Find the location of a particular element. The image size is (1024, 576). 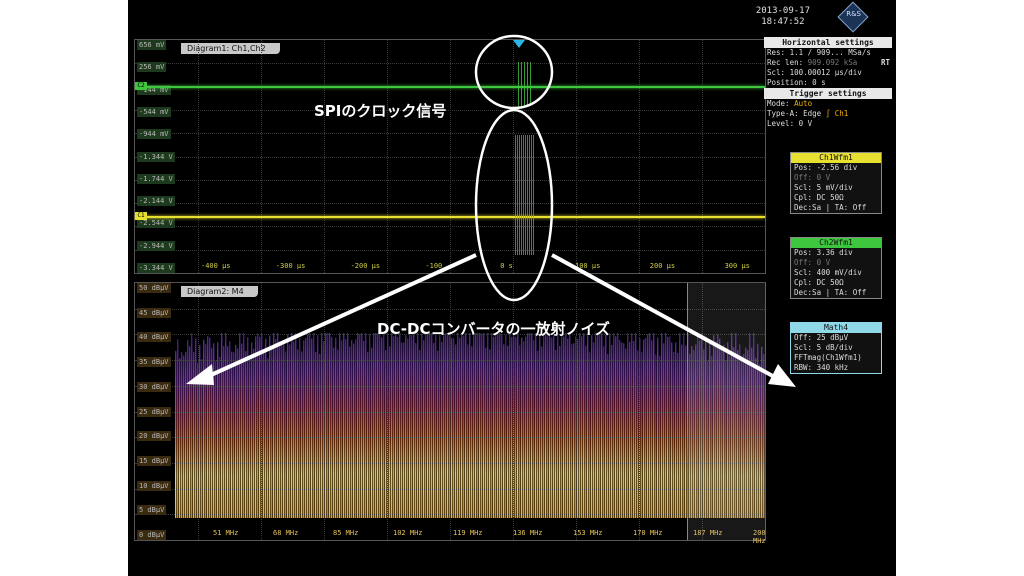

arrow-left-head-icon is located at coordinates (200, 374).